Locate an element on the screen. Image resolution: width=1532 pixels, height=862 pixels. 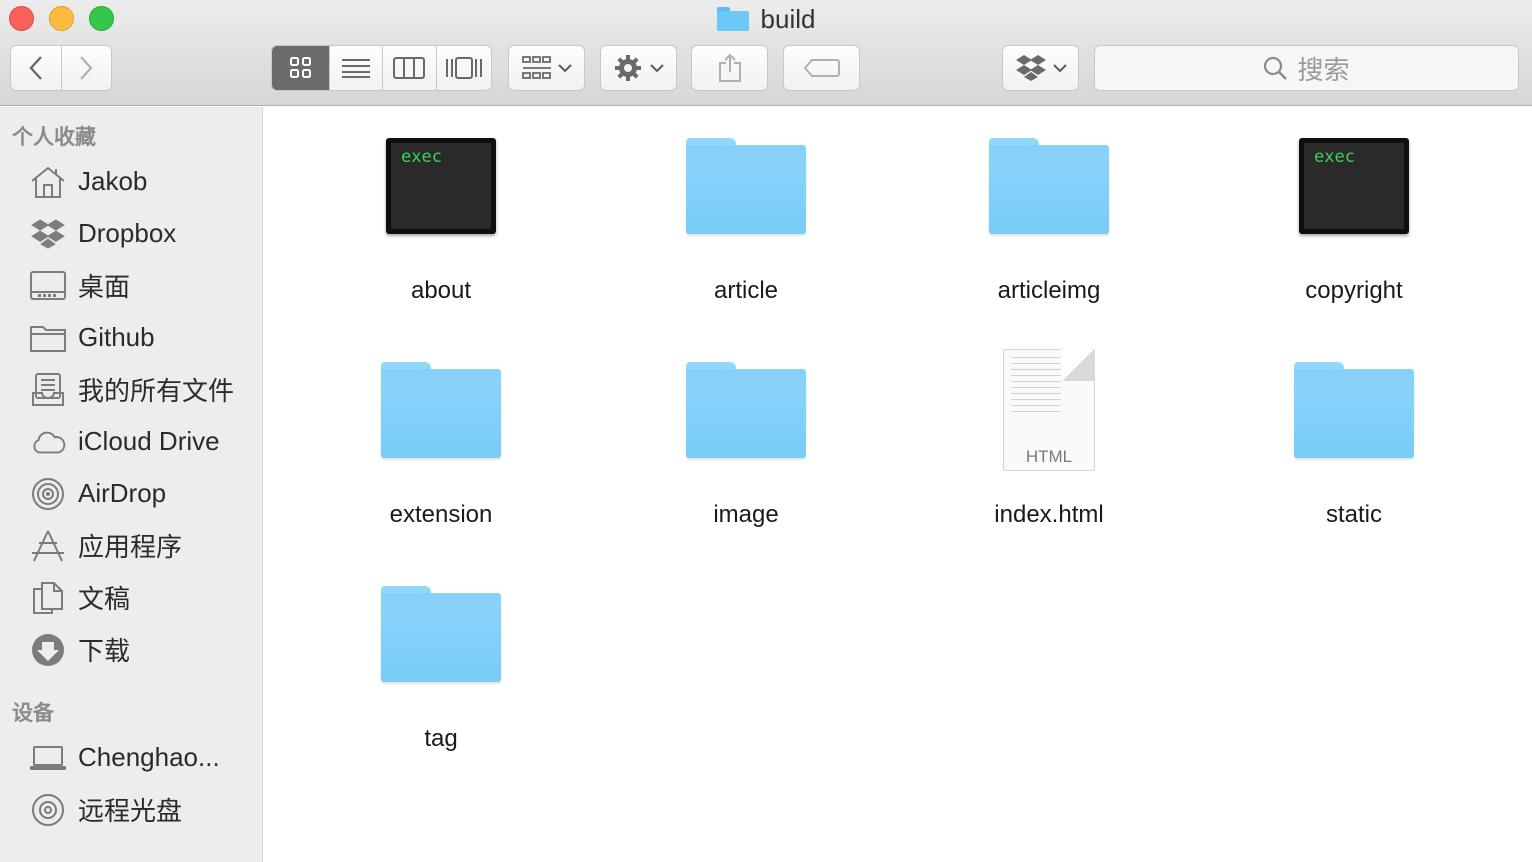
view-switcher is located at coordinates (381, 68).